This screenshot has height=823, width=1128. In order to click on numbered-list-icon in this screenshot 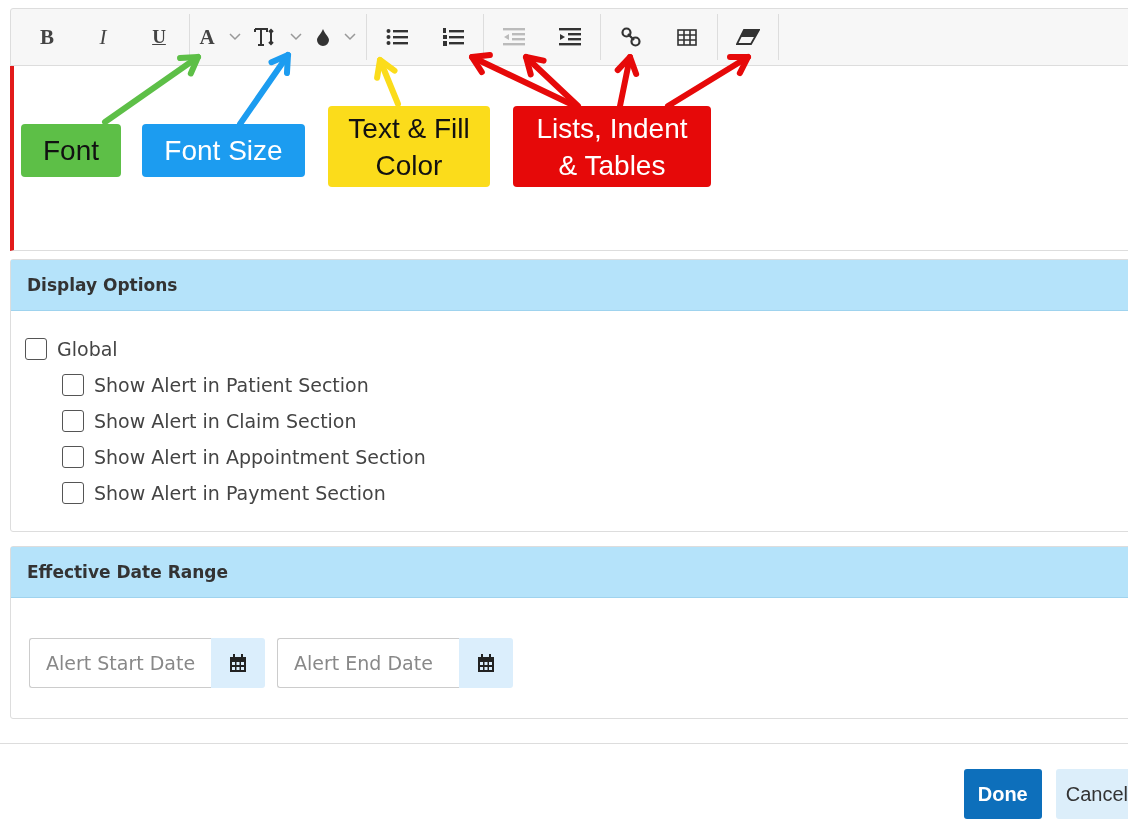, I will do `click(453, 37)`.